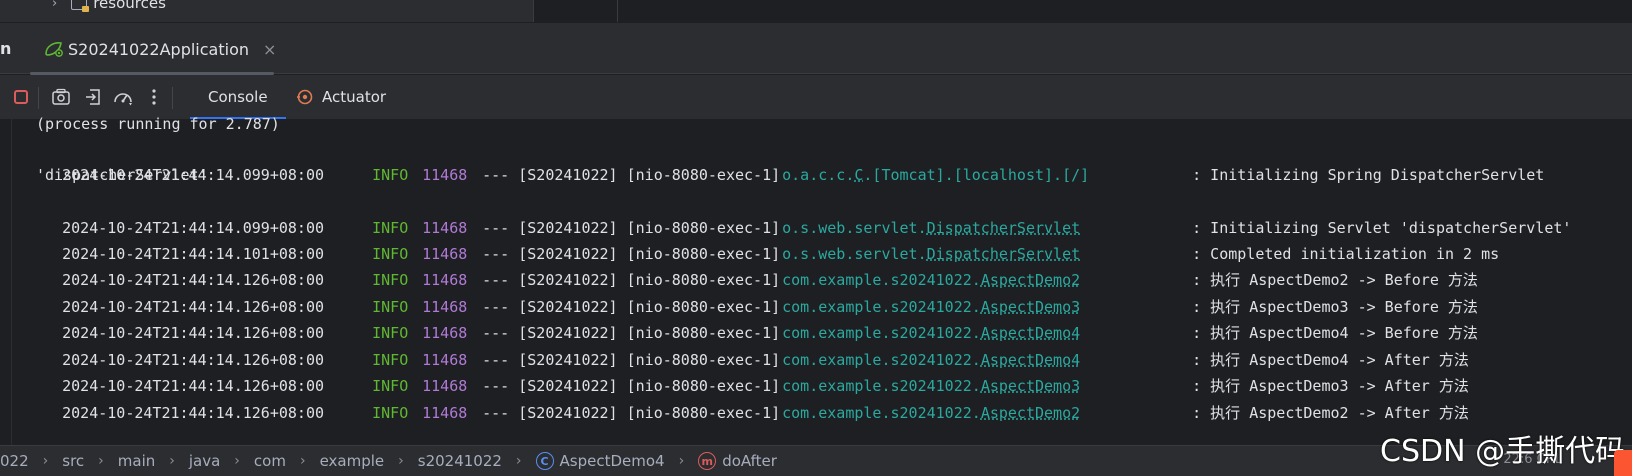 The height and width of the screenshot is (476, 1632). What do you see at coordinates (122, 175) in the screenshot?
I see `log-continuation: 'dispatcherServlet'` at bounding box center [122, 175].